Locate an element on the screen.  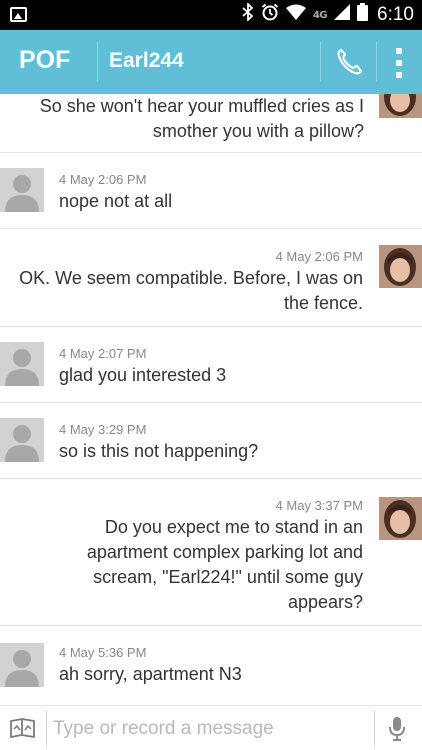
message-line: scream, "Earl224!" until some guy is located at coordinates (228, 577).